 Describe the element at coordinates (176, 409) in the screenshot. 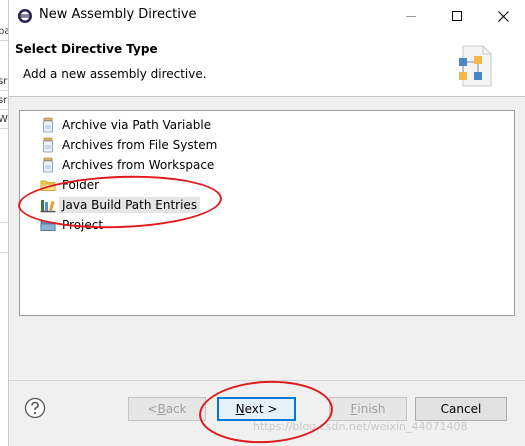

I see `back-button-label: ack` at that location.